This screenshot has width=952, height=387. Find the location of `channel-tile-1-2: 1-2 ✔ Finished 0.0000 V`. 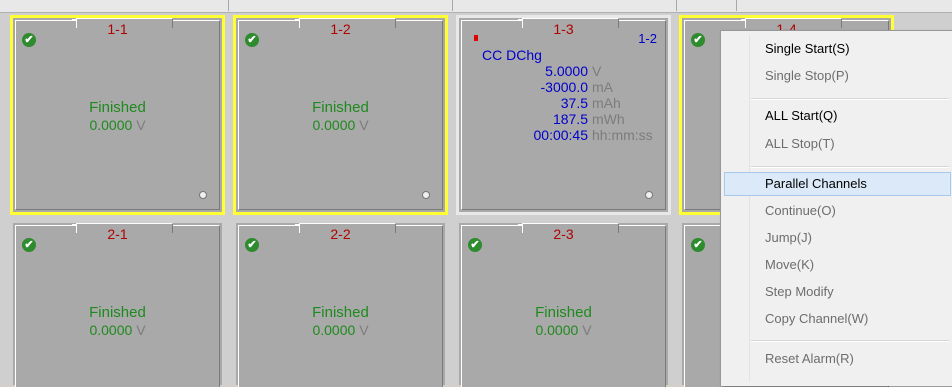

channel-tile-1-2: 1-2 ✔ Finished 0.0000 V is located at coordinates (340, 115).